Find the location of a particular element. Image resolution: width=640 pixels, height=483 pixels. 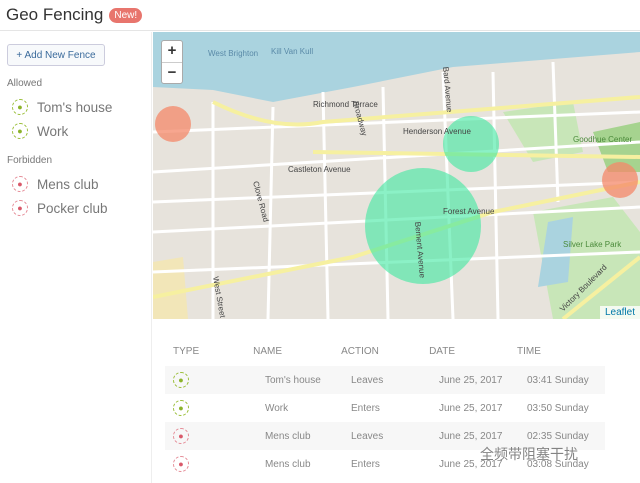

zoom-control: + − is located at coordinates (172, 62).